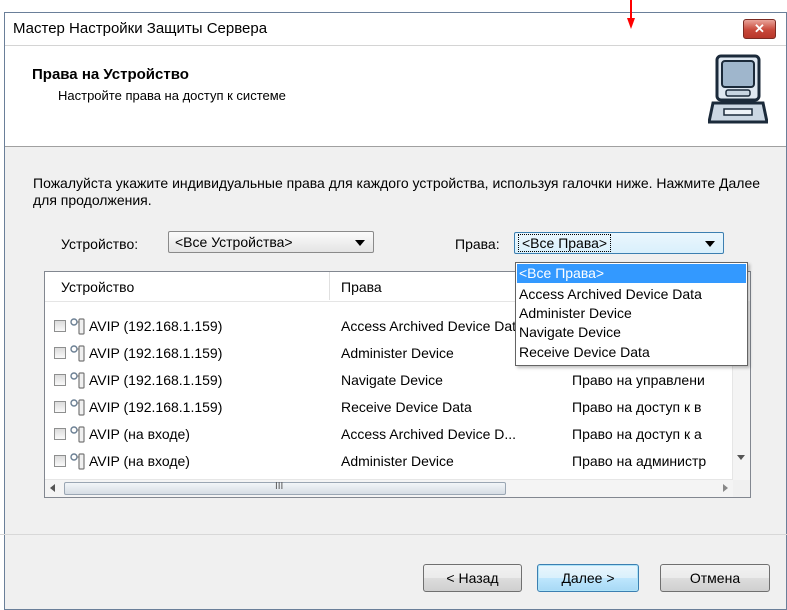 Image resolution: width=787 pixels, height=610 pixels. What do you see at coordinates (140, 28) in the screenshot?
I see `window-title: Мастер Настройки Защиты Сервера` at bounding box center [140, 28].